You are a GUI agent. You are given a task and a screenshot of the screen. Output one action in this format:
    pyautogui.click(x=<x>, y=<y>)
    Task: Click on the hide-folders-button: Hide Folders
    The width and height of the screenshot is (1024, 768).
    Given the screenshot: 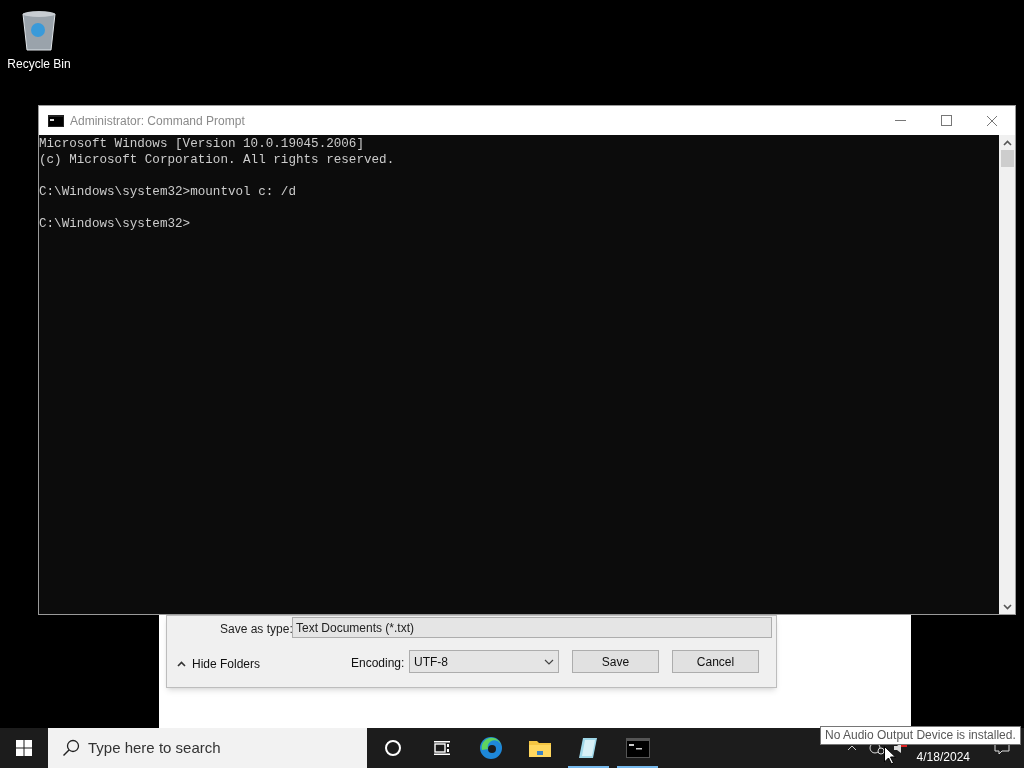 What is the action you would take?
    pyautogui.click(x=219, y=664)
    